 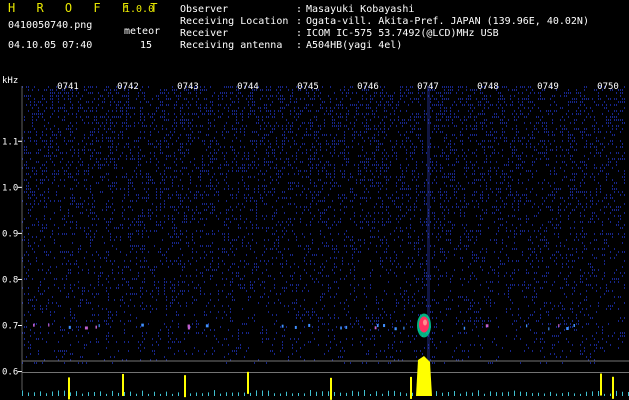 I want to click on freq-label: 1.1, so click(x=10, y=142).